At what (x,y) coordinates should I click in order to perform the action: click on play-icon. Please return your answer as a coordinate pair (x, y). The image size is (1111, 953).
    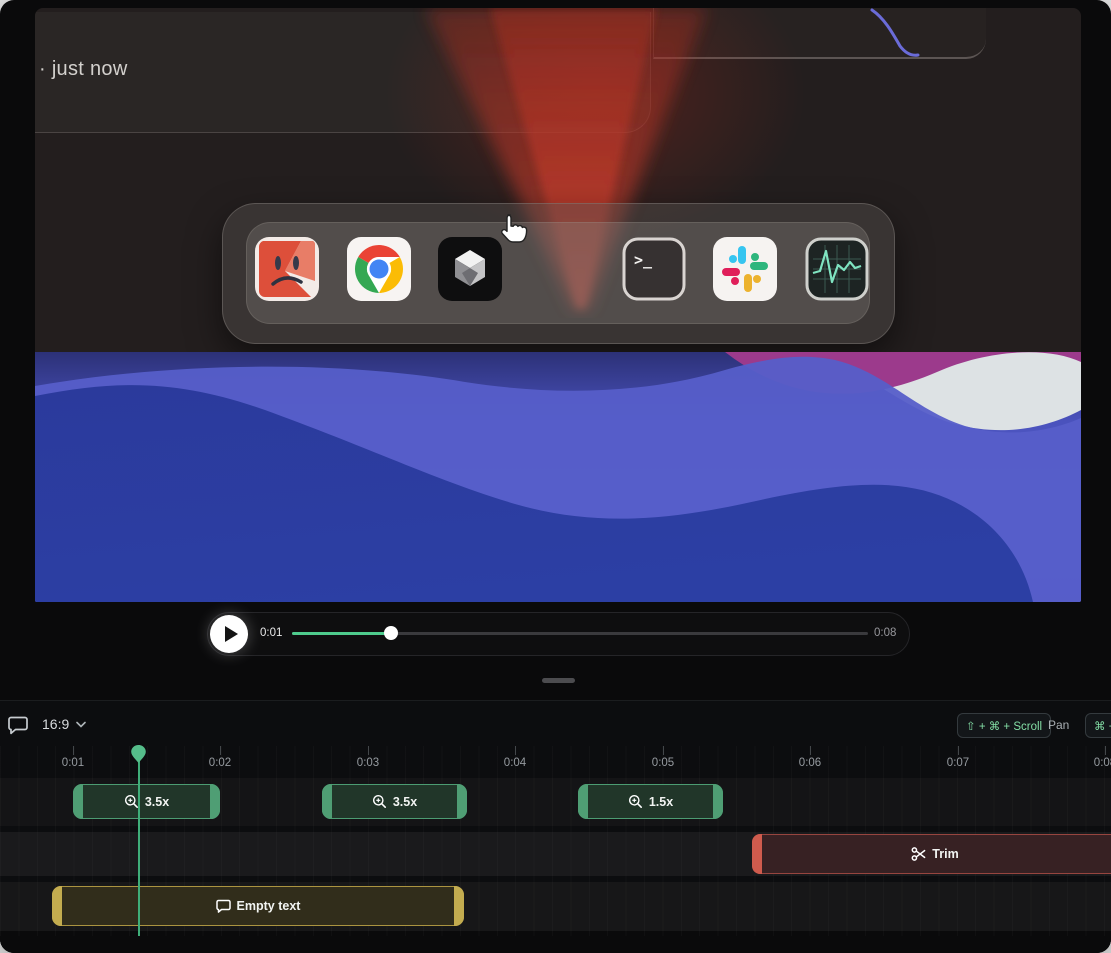
    Looking at the image, I should click on (231, 634).